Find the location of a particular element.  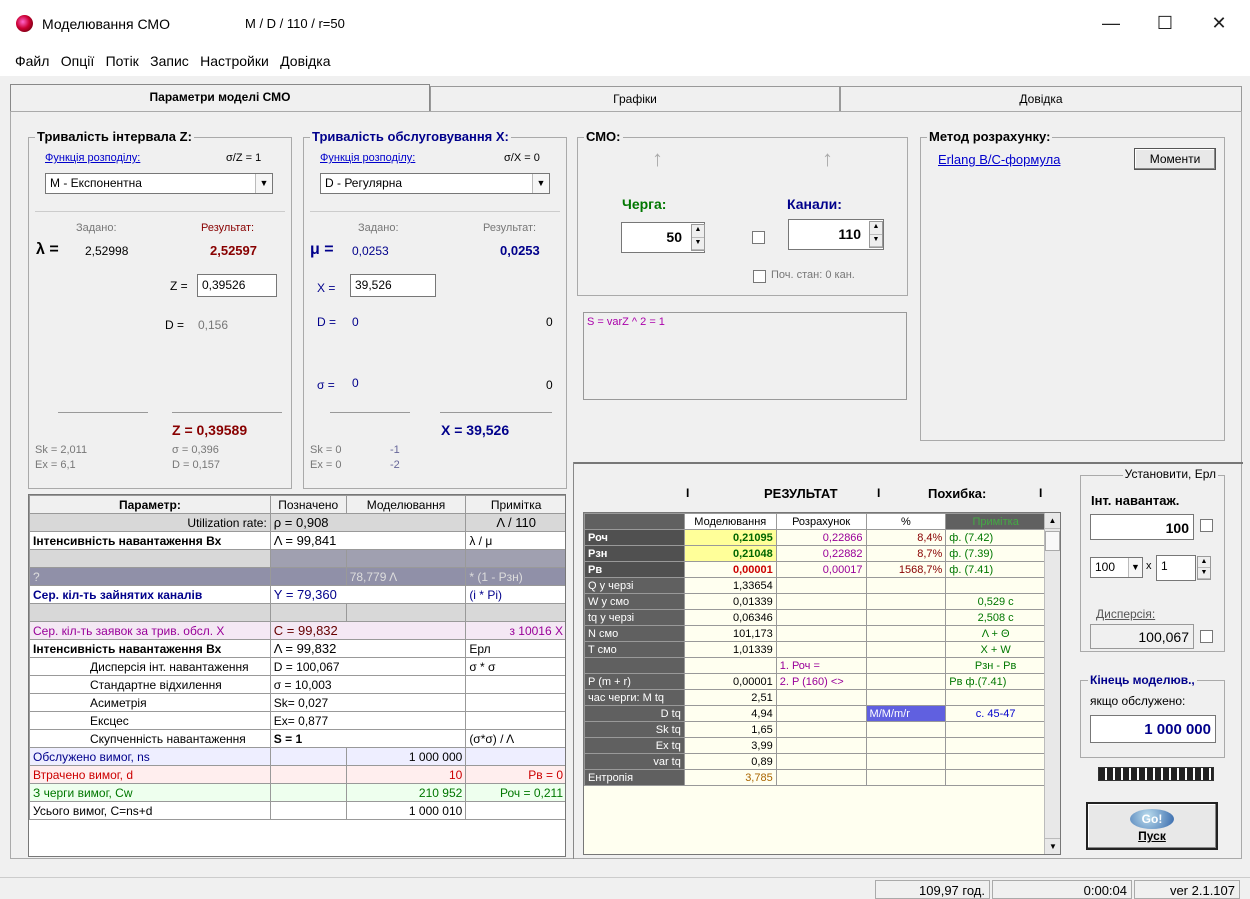

load-input: 100 is located at coordinates (1142, 527).